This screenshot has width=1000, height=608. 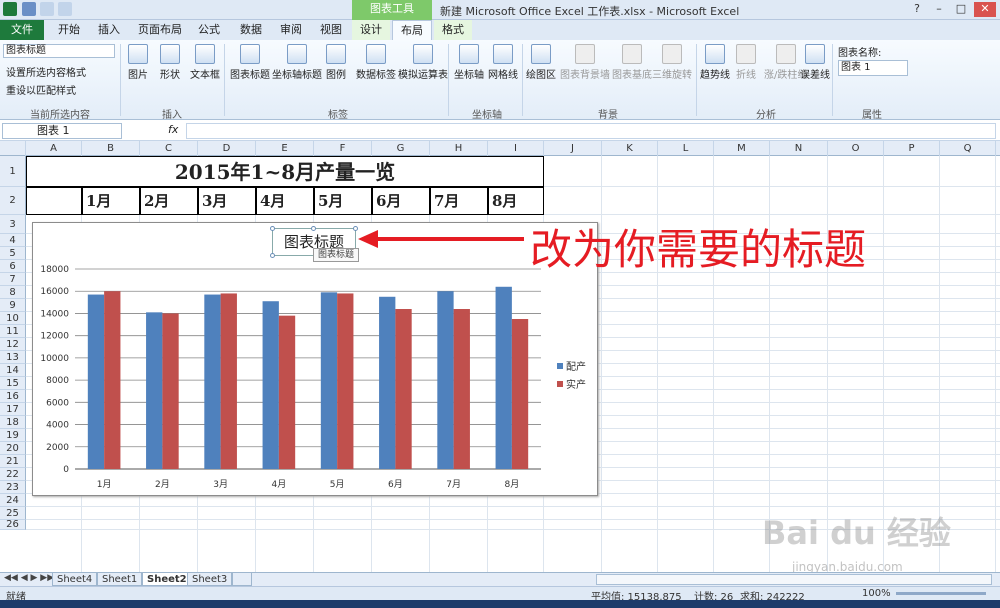 What do you see at coordinates (13, 474) in the screenshot?
I see `row-header-22: 22` at bounding box center [13, 474].